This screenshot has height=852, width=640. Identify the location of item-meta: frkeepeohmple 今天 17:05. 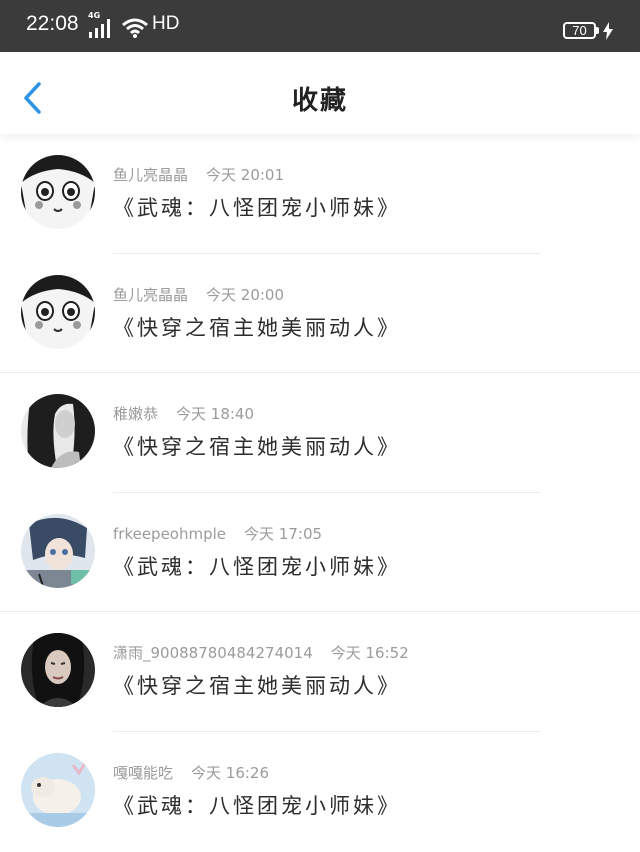
(217, 533).